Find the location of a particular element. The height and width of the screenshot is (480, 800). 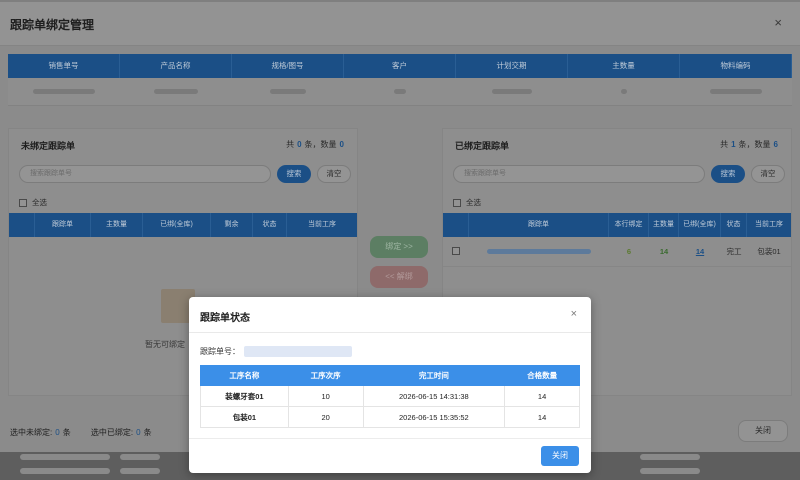

selected-unbound-unit: 条 is located at coordinates (66, 432).